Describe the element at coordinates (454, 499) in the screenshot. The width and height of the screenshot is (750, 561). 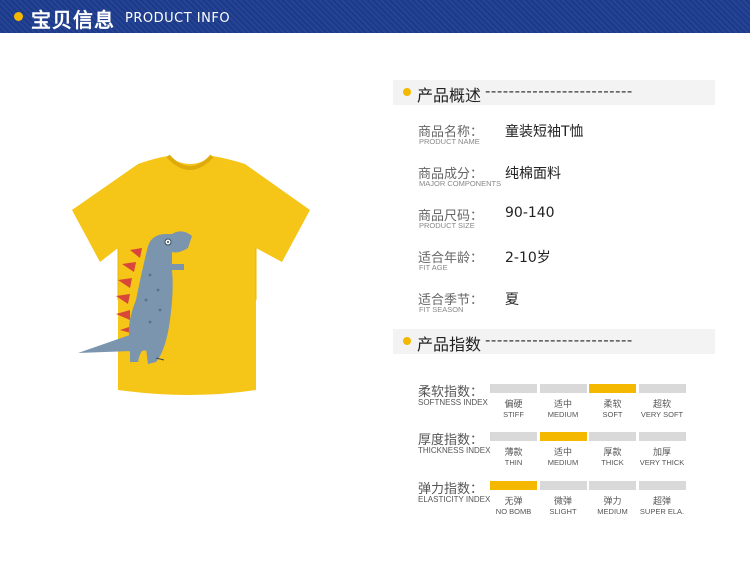
I see `index-label-en: ELASTICITY INDEX` at that location.